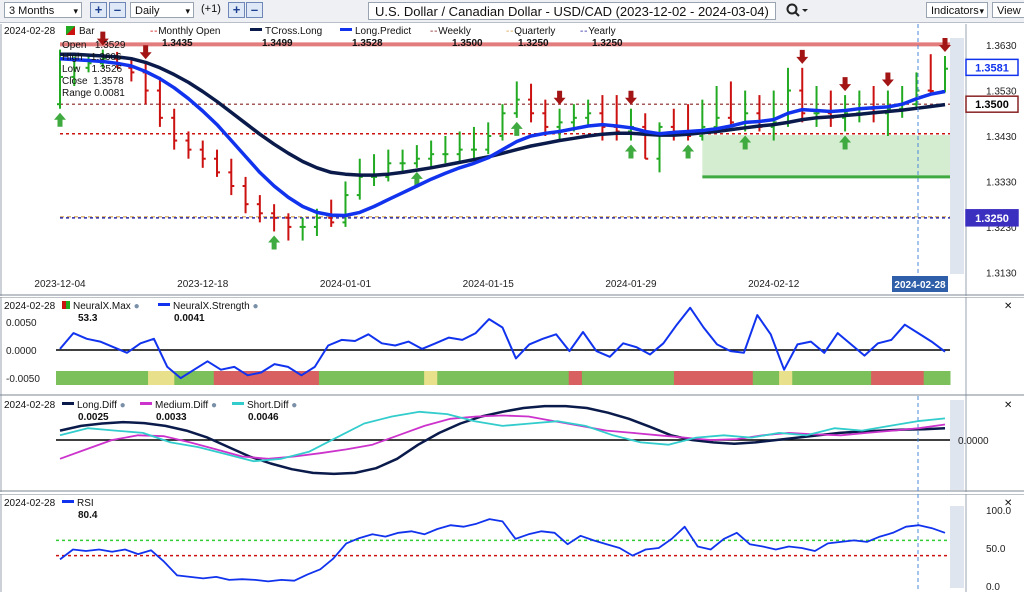 This screenshot has width=1024, height=595. What do you see at coordinates (117, 10) in the screenshot?
I see `zoom-out-button: –` at bounding box center [117, 10].